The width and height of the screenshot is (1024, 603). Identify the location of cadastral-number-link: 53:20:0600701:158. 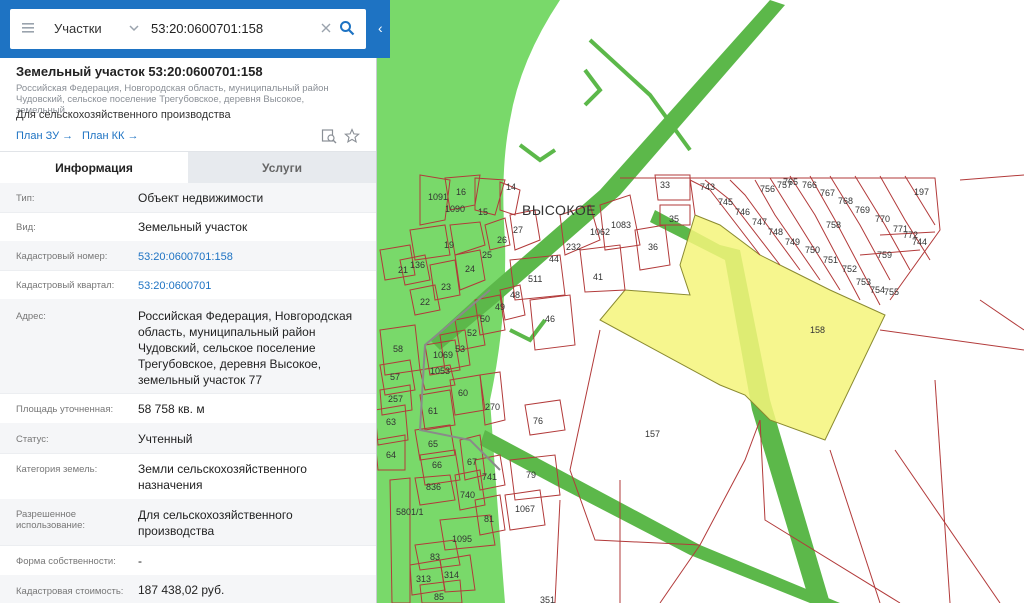
(250, 257).